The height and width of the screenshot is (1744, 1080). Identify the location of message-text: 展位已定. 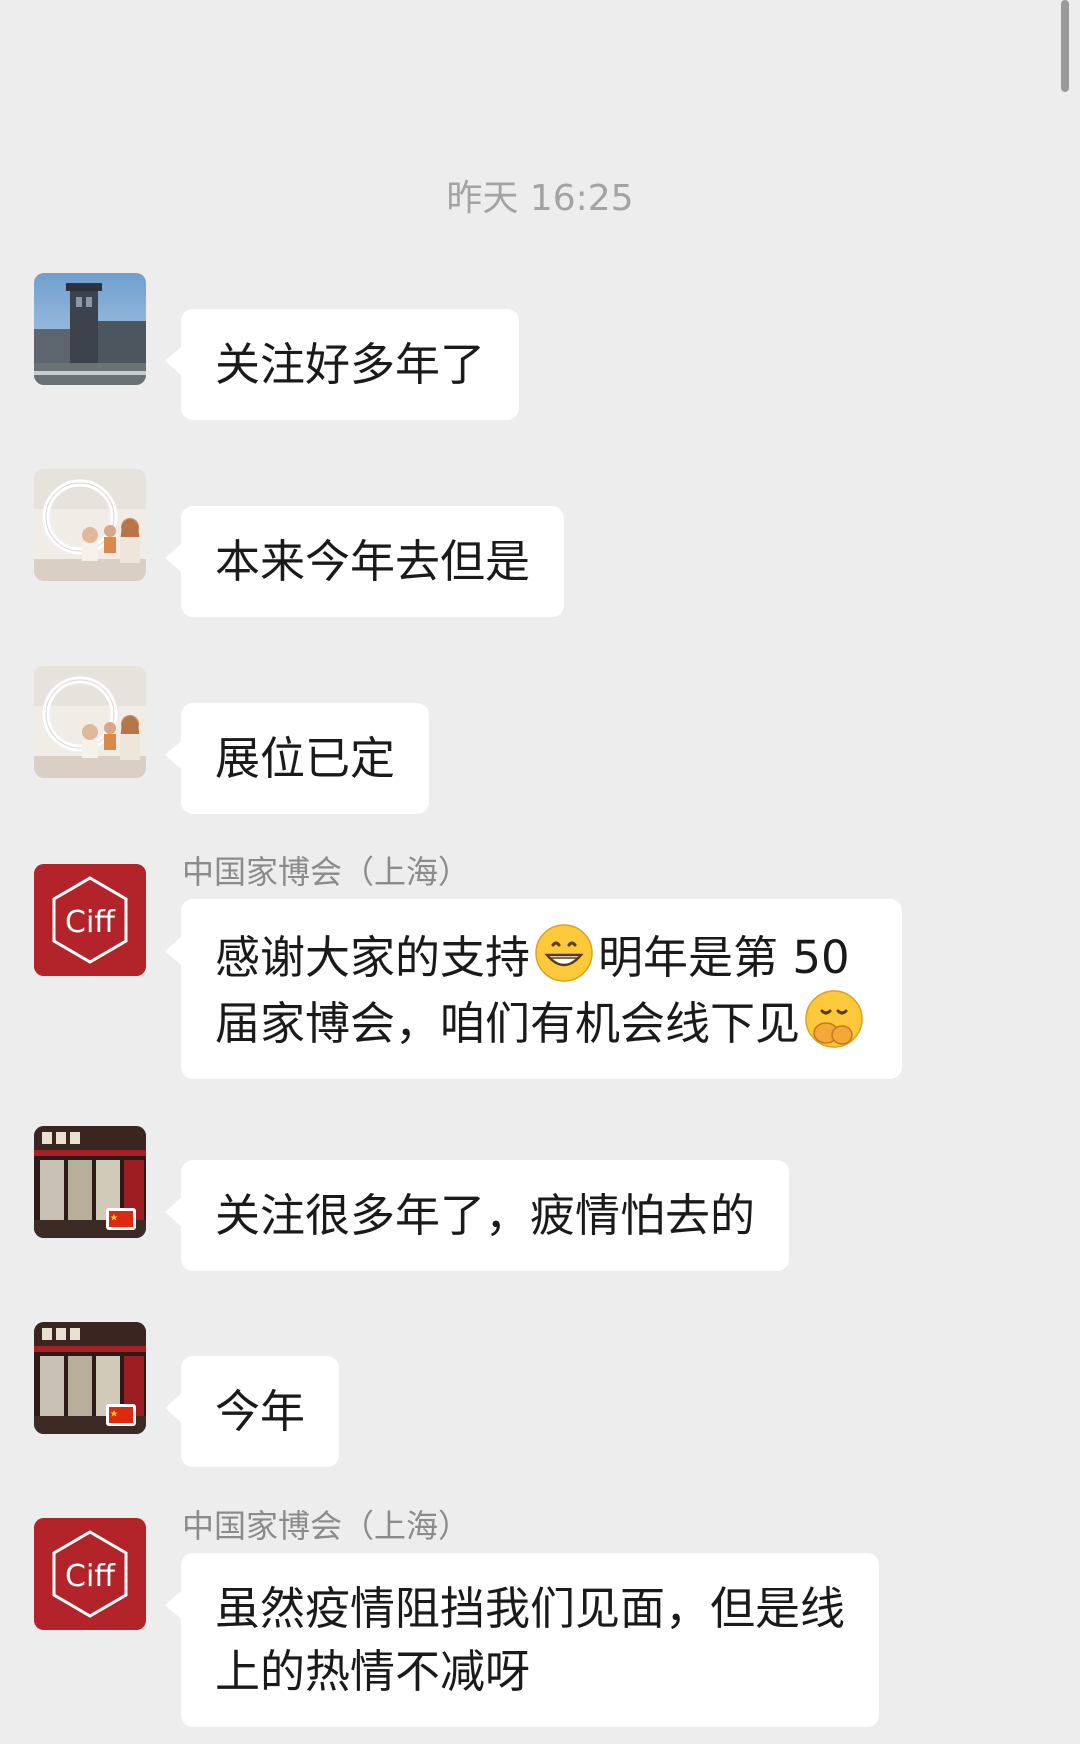
(305, 758).